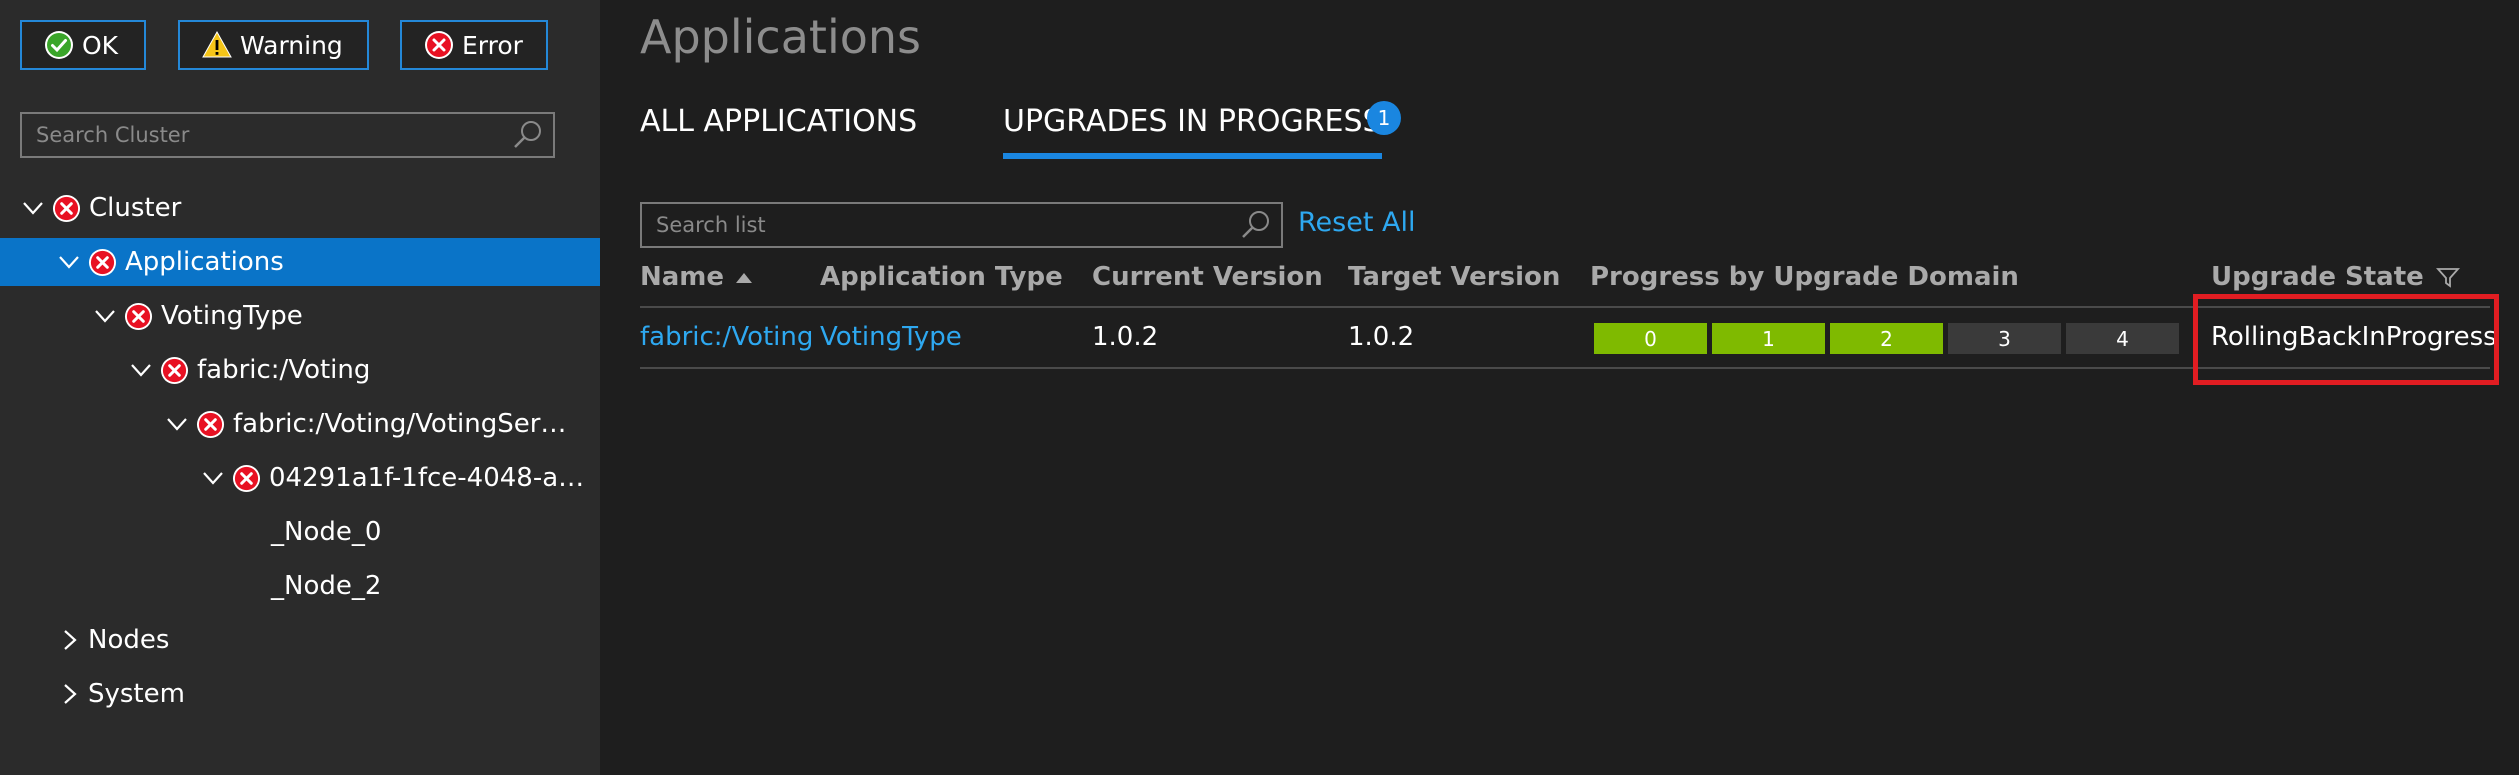  What do you see at coordinates (59, 45) in the screenshot?
I see `check-circle-icon` at bounding box center [59, 45].